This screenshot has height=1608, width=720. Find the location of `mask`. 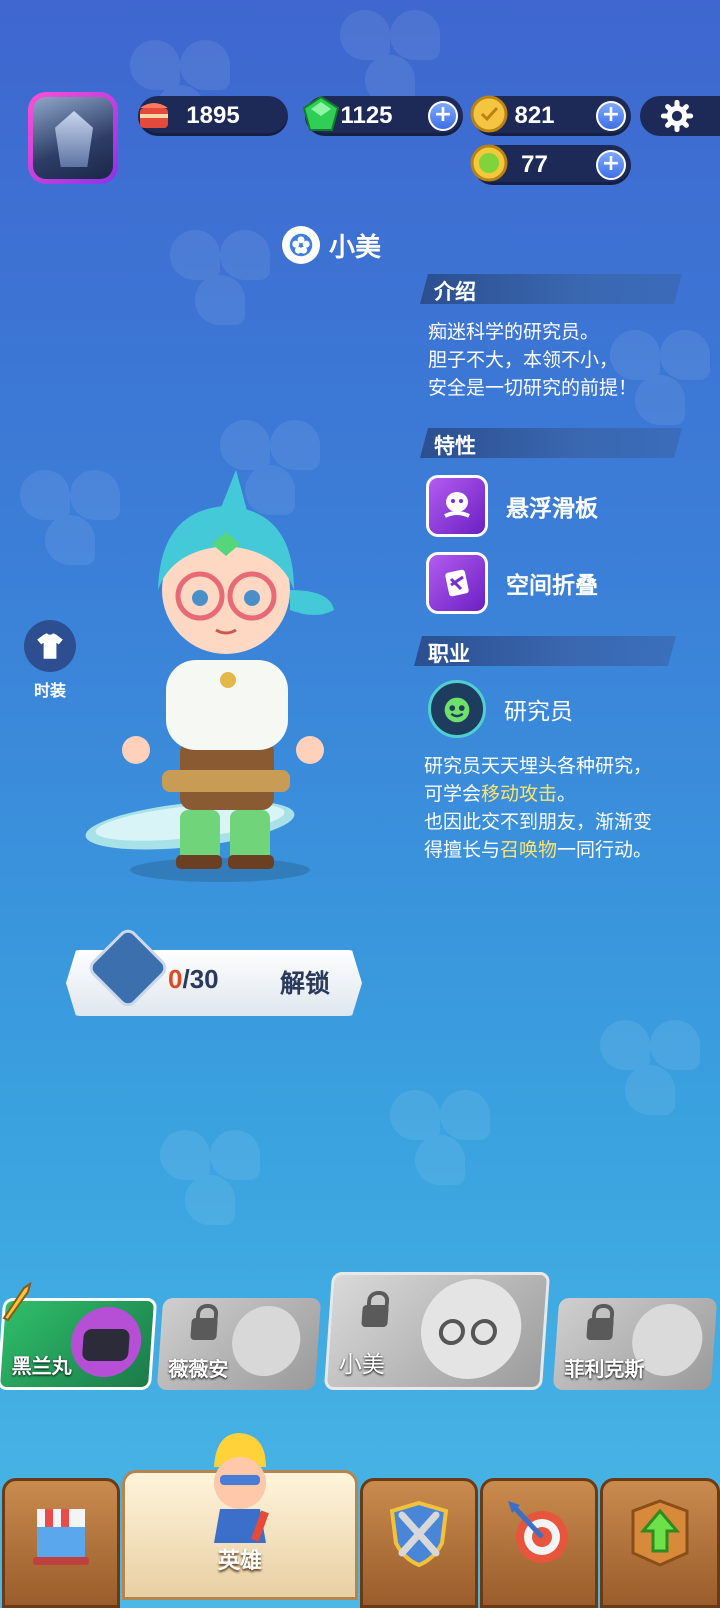

mask is located at coordinates (106, 1345).